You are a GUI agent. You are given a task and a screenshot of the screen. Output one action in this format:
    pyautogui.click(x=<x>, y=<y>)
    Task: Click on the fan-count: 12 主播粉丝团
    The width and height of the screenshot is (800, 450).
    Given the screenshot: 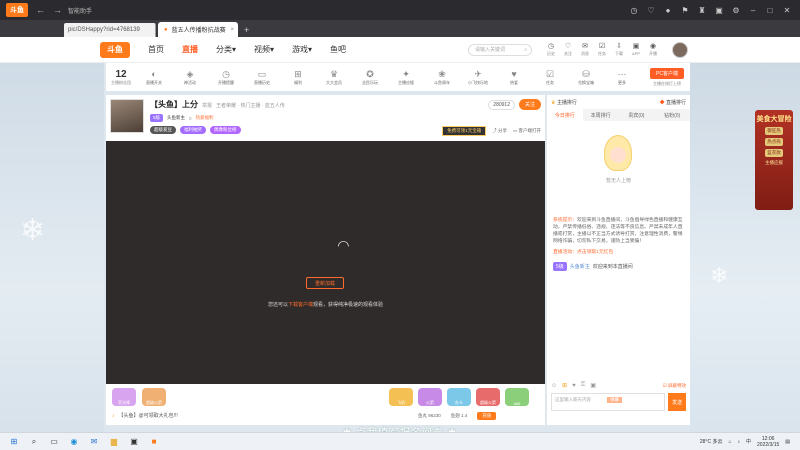 What is the action you would take?
    pyautogui.click(x=121, y=77)
    